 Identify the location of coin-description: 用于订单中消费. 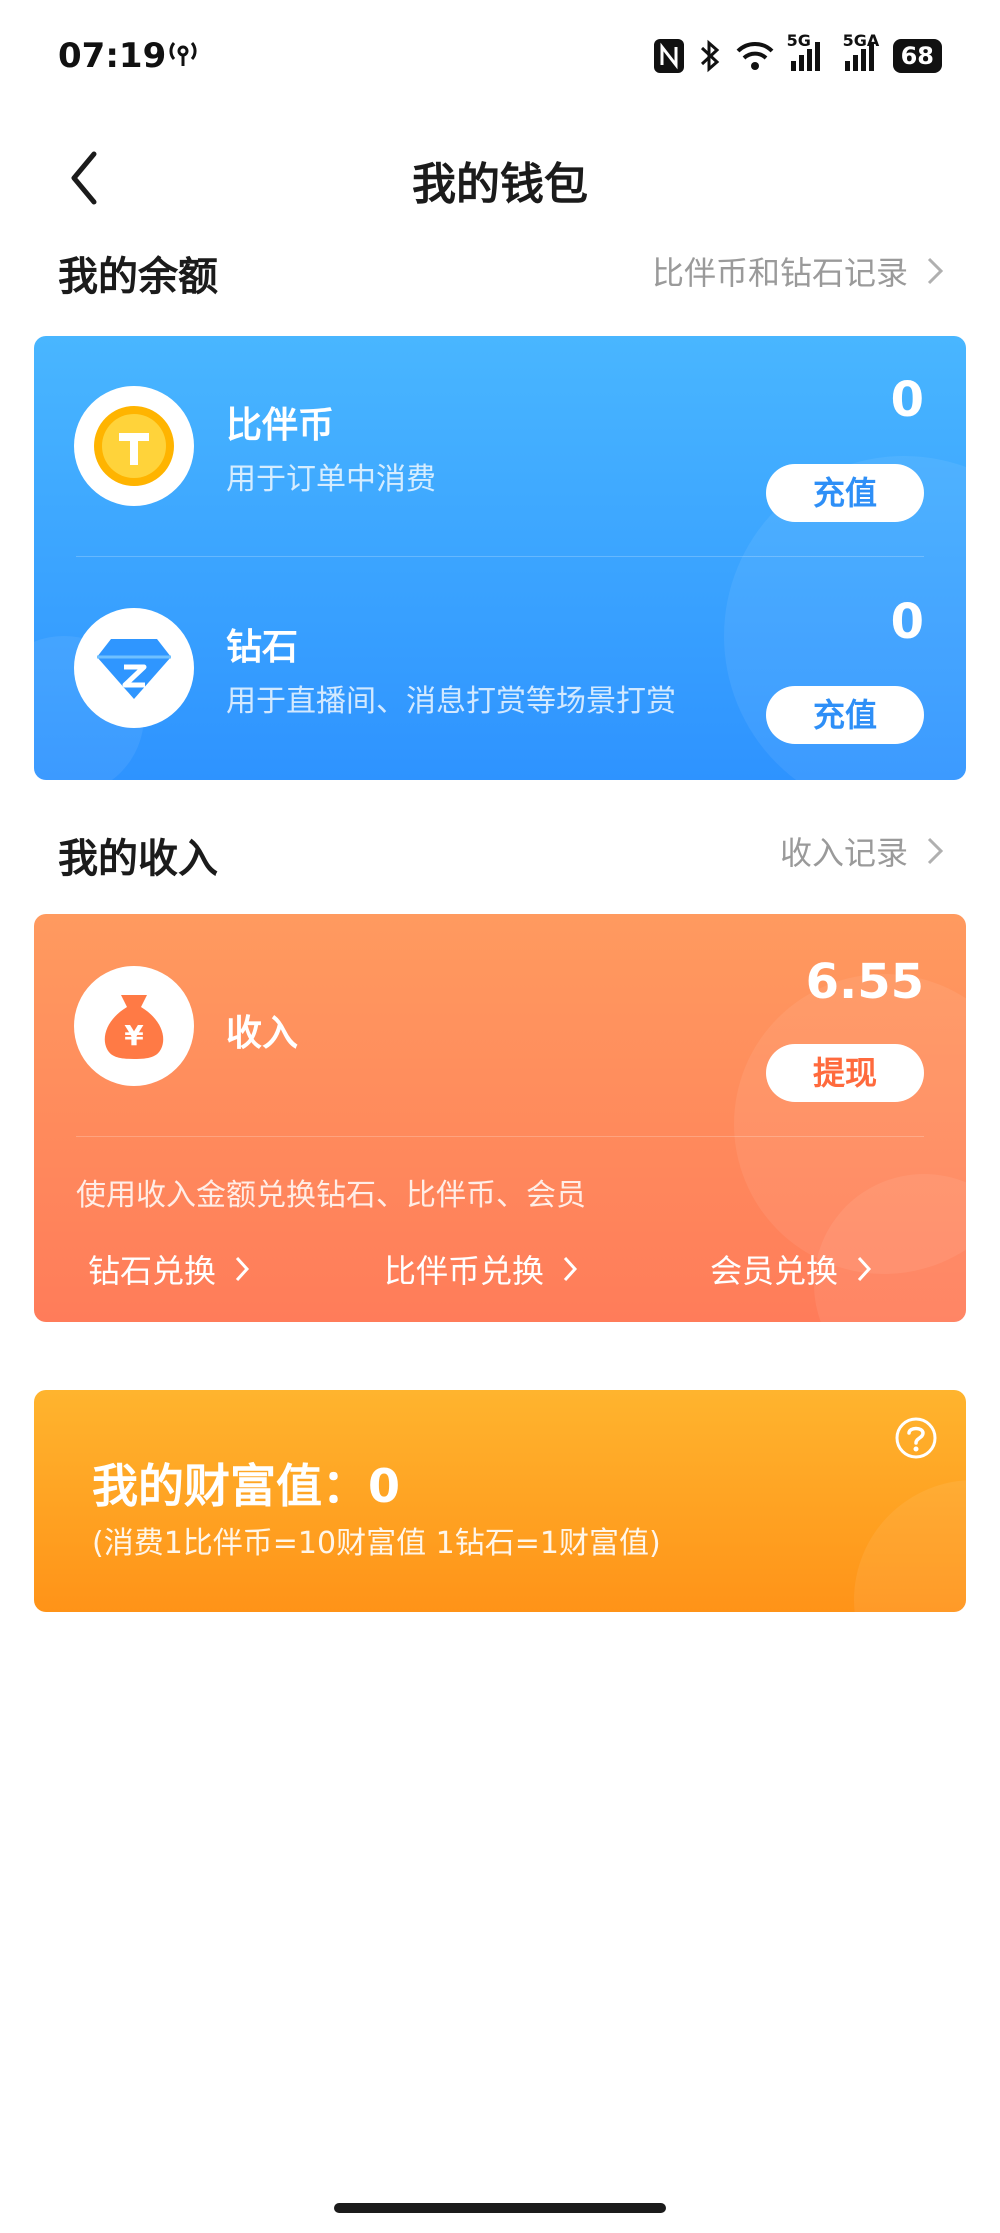
(331, 479).